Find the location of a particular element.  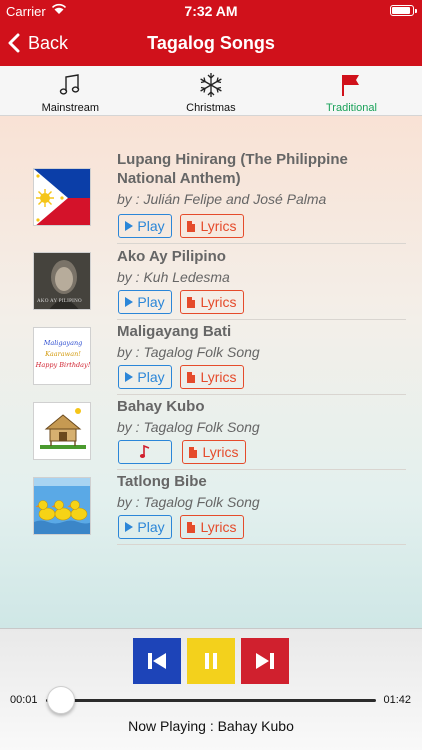

progress-slider-thumb is located at coordinates (61, 700).